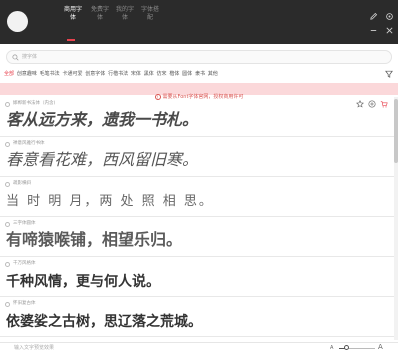 The width and height of the screenshot is (398, 353). Describe the element at coordinates (83, 282) in the screenshot. I see `font-preview-text: 千种风情，更与何人说。` at that location.